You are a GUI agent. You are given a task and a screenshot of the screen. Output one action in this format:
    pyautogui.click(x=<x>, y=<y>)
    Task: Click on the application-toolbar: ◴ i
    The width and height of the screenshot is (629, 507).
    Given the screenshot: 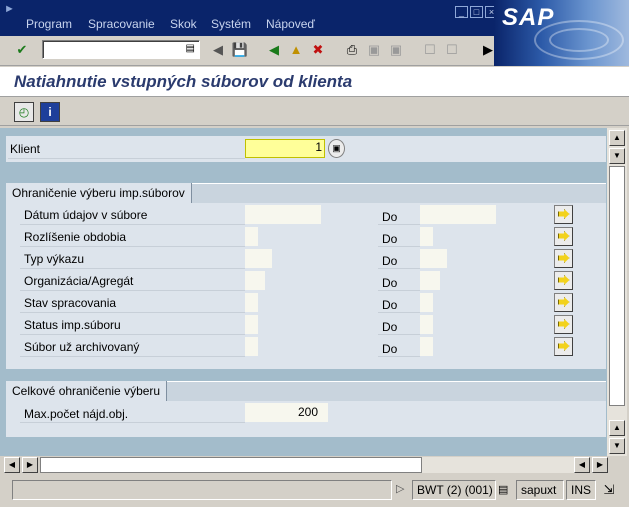 What is the action you would take?
    pyautogui.click(x=314, y=112)
    